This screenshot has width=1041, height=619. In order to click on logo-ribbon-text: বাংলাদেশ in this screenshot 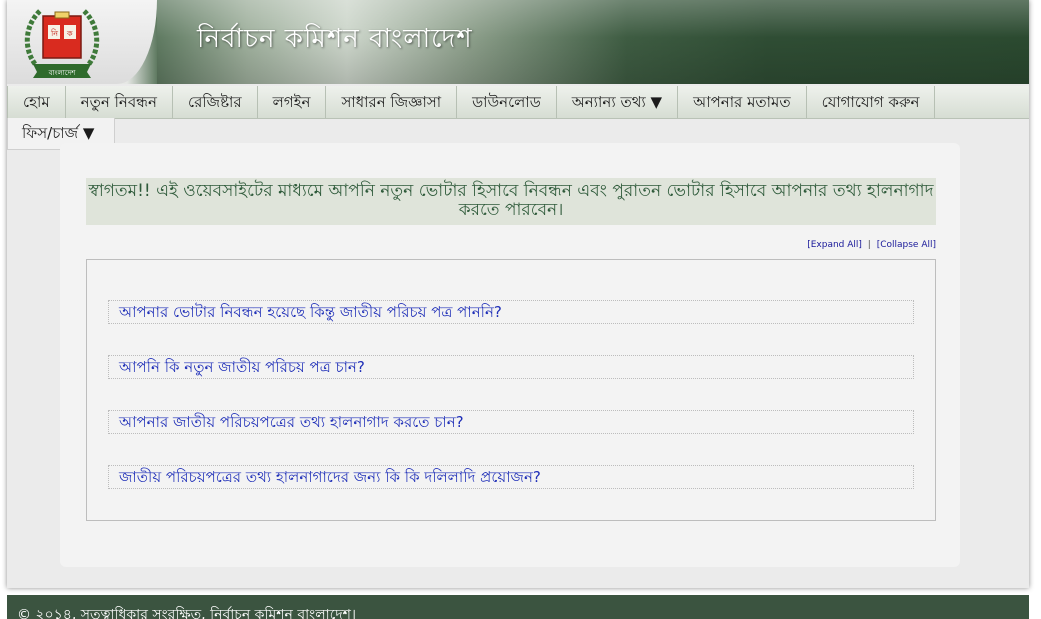, I will do `click(62, 73)`.